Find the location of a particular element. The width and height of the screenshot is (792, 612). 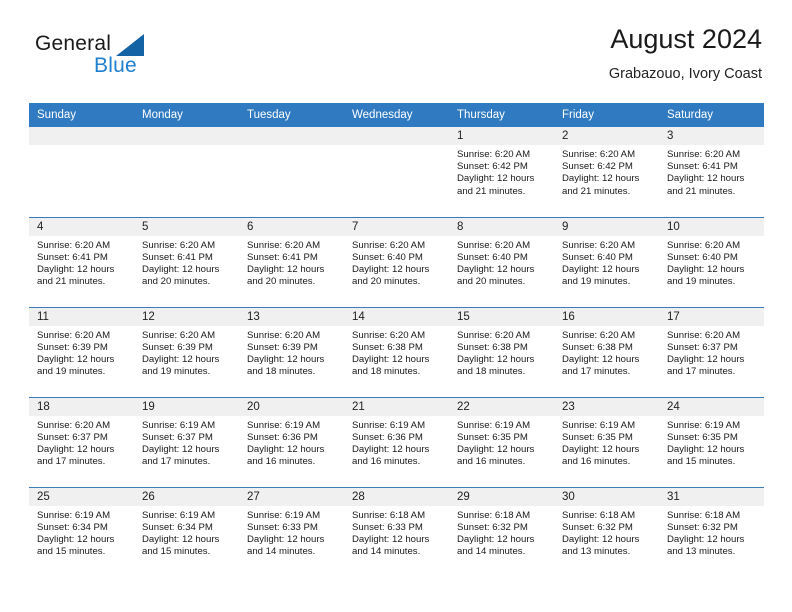

day-number: 11 is located at coordinates (81, 316).